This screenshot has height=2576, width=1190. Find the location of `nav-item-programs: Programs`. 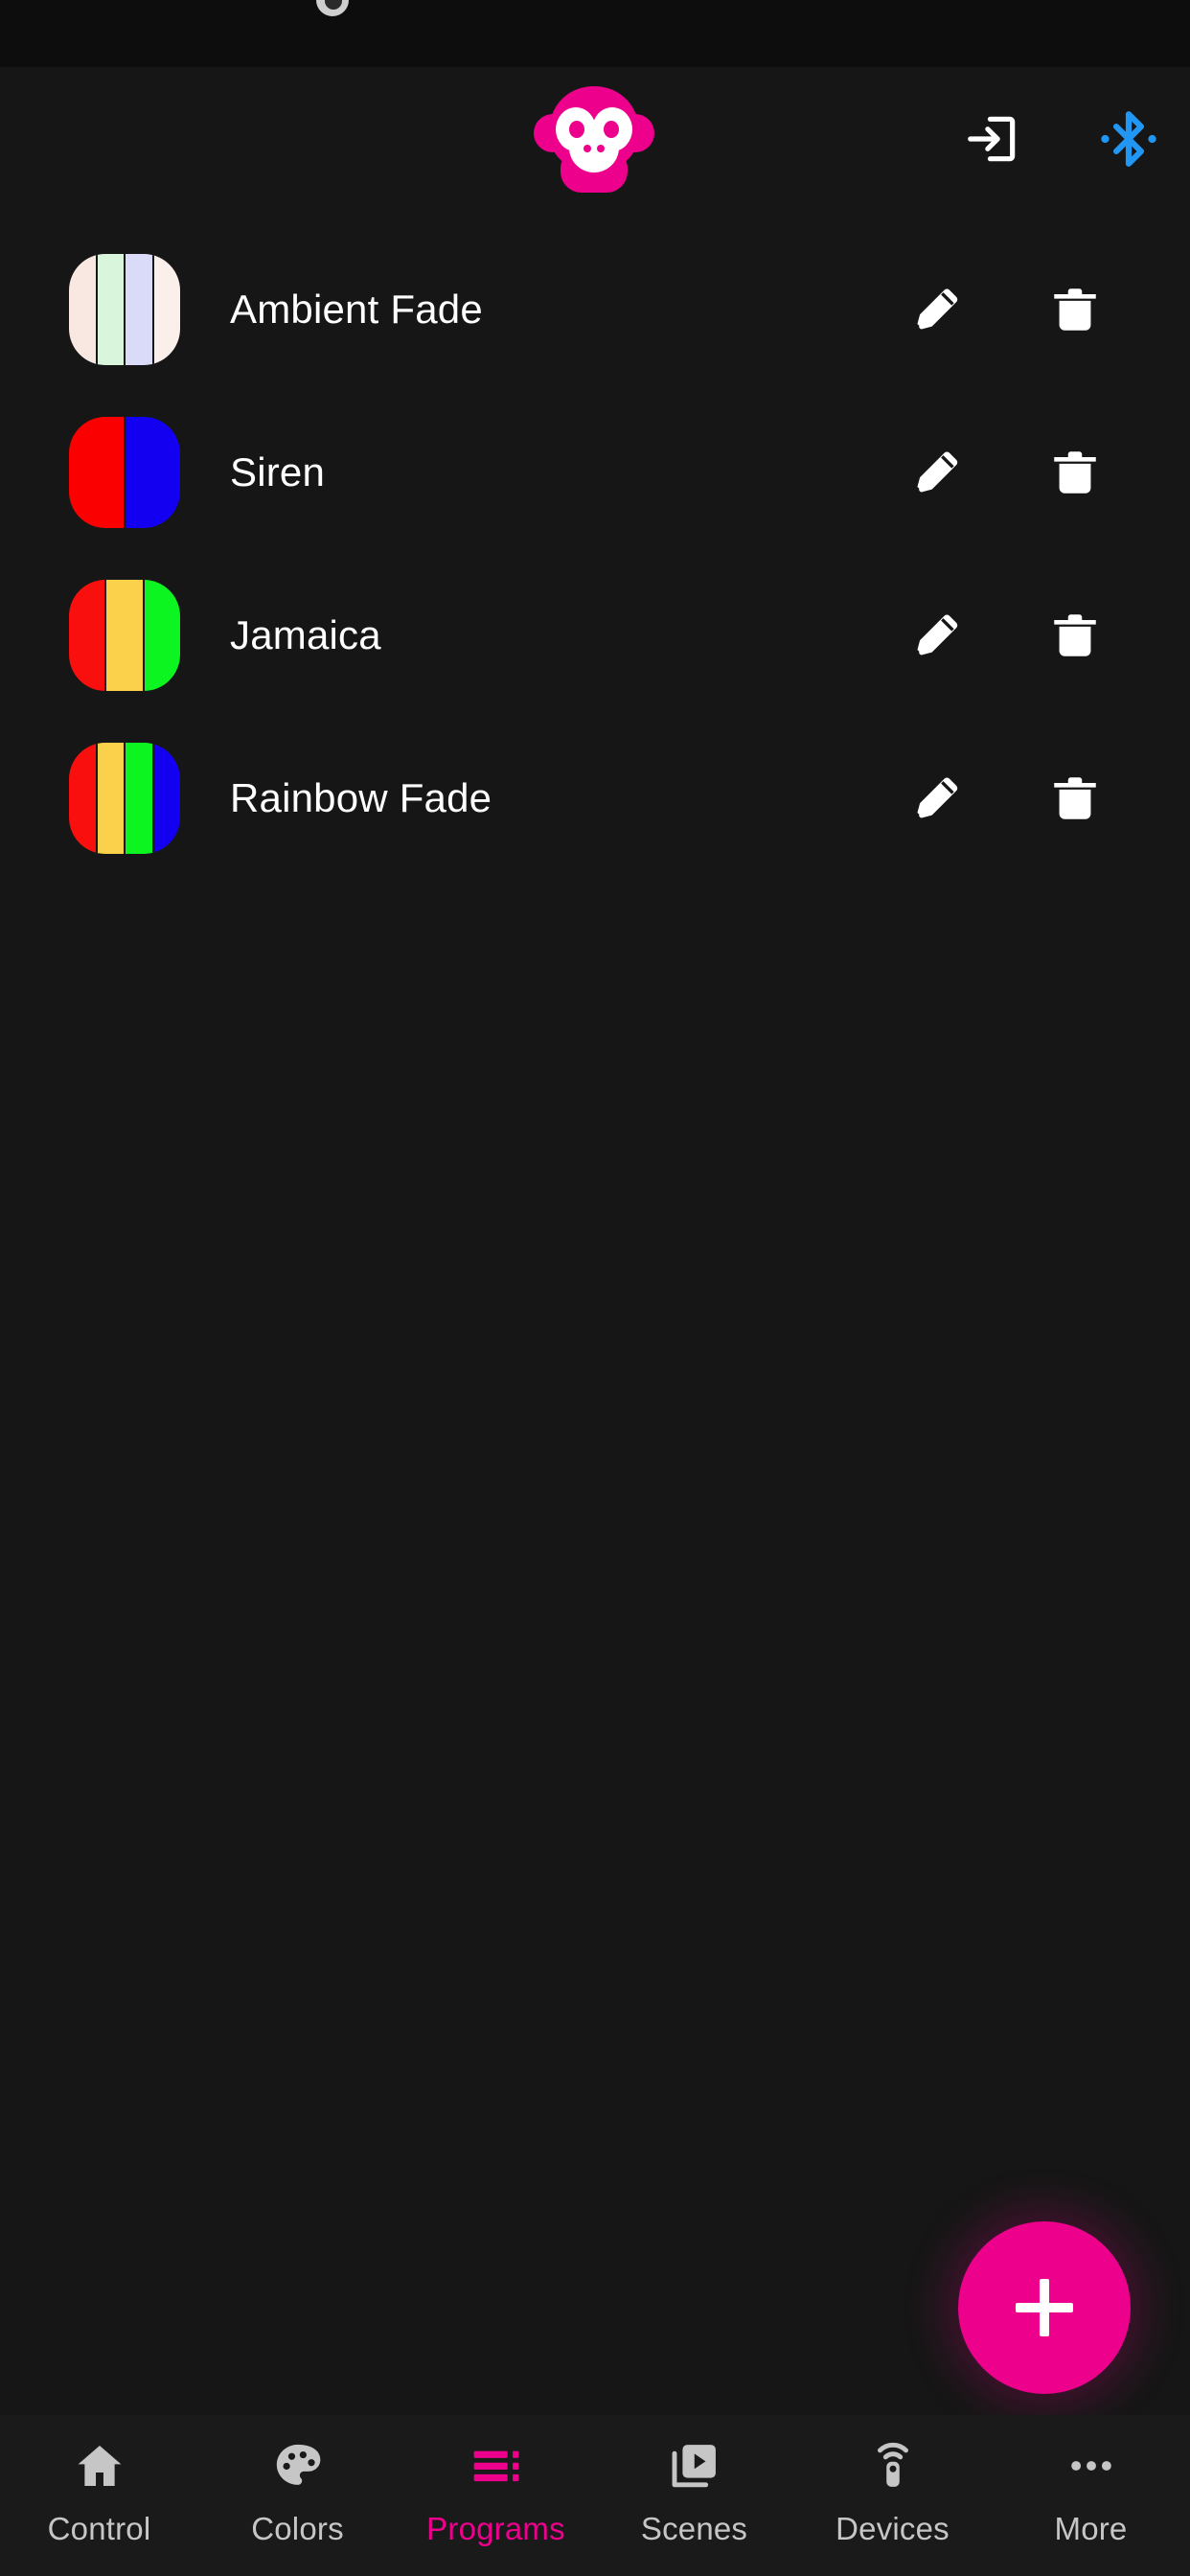

nav-item-programs: Programs is located at coordinates (496, 2495).